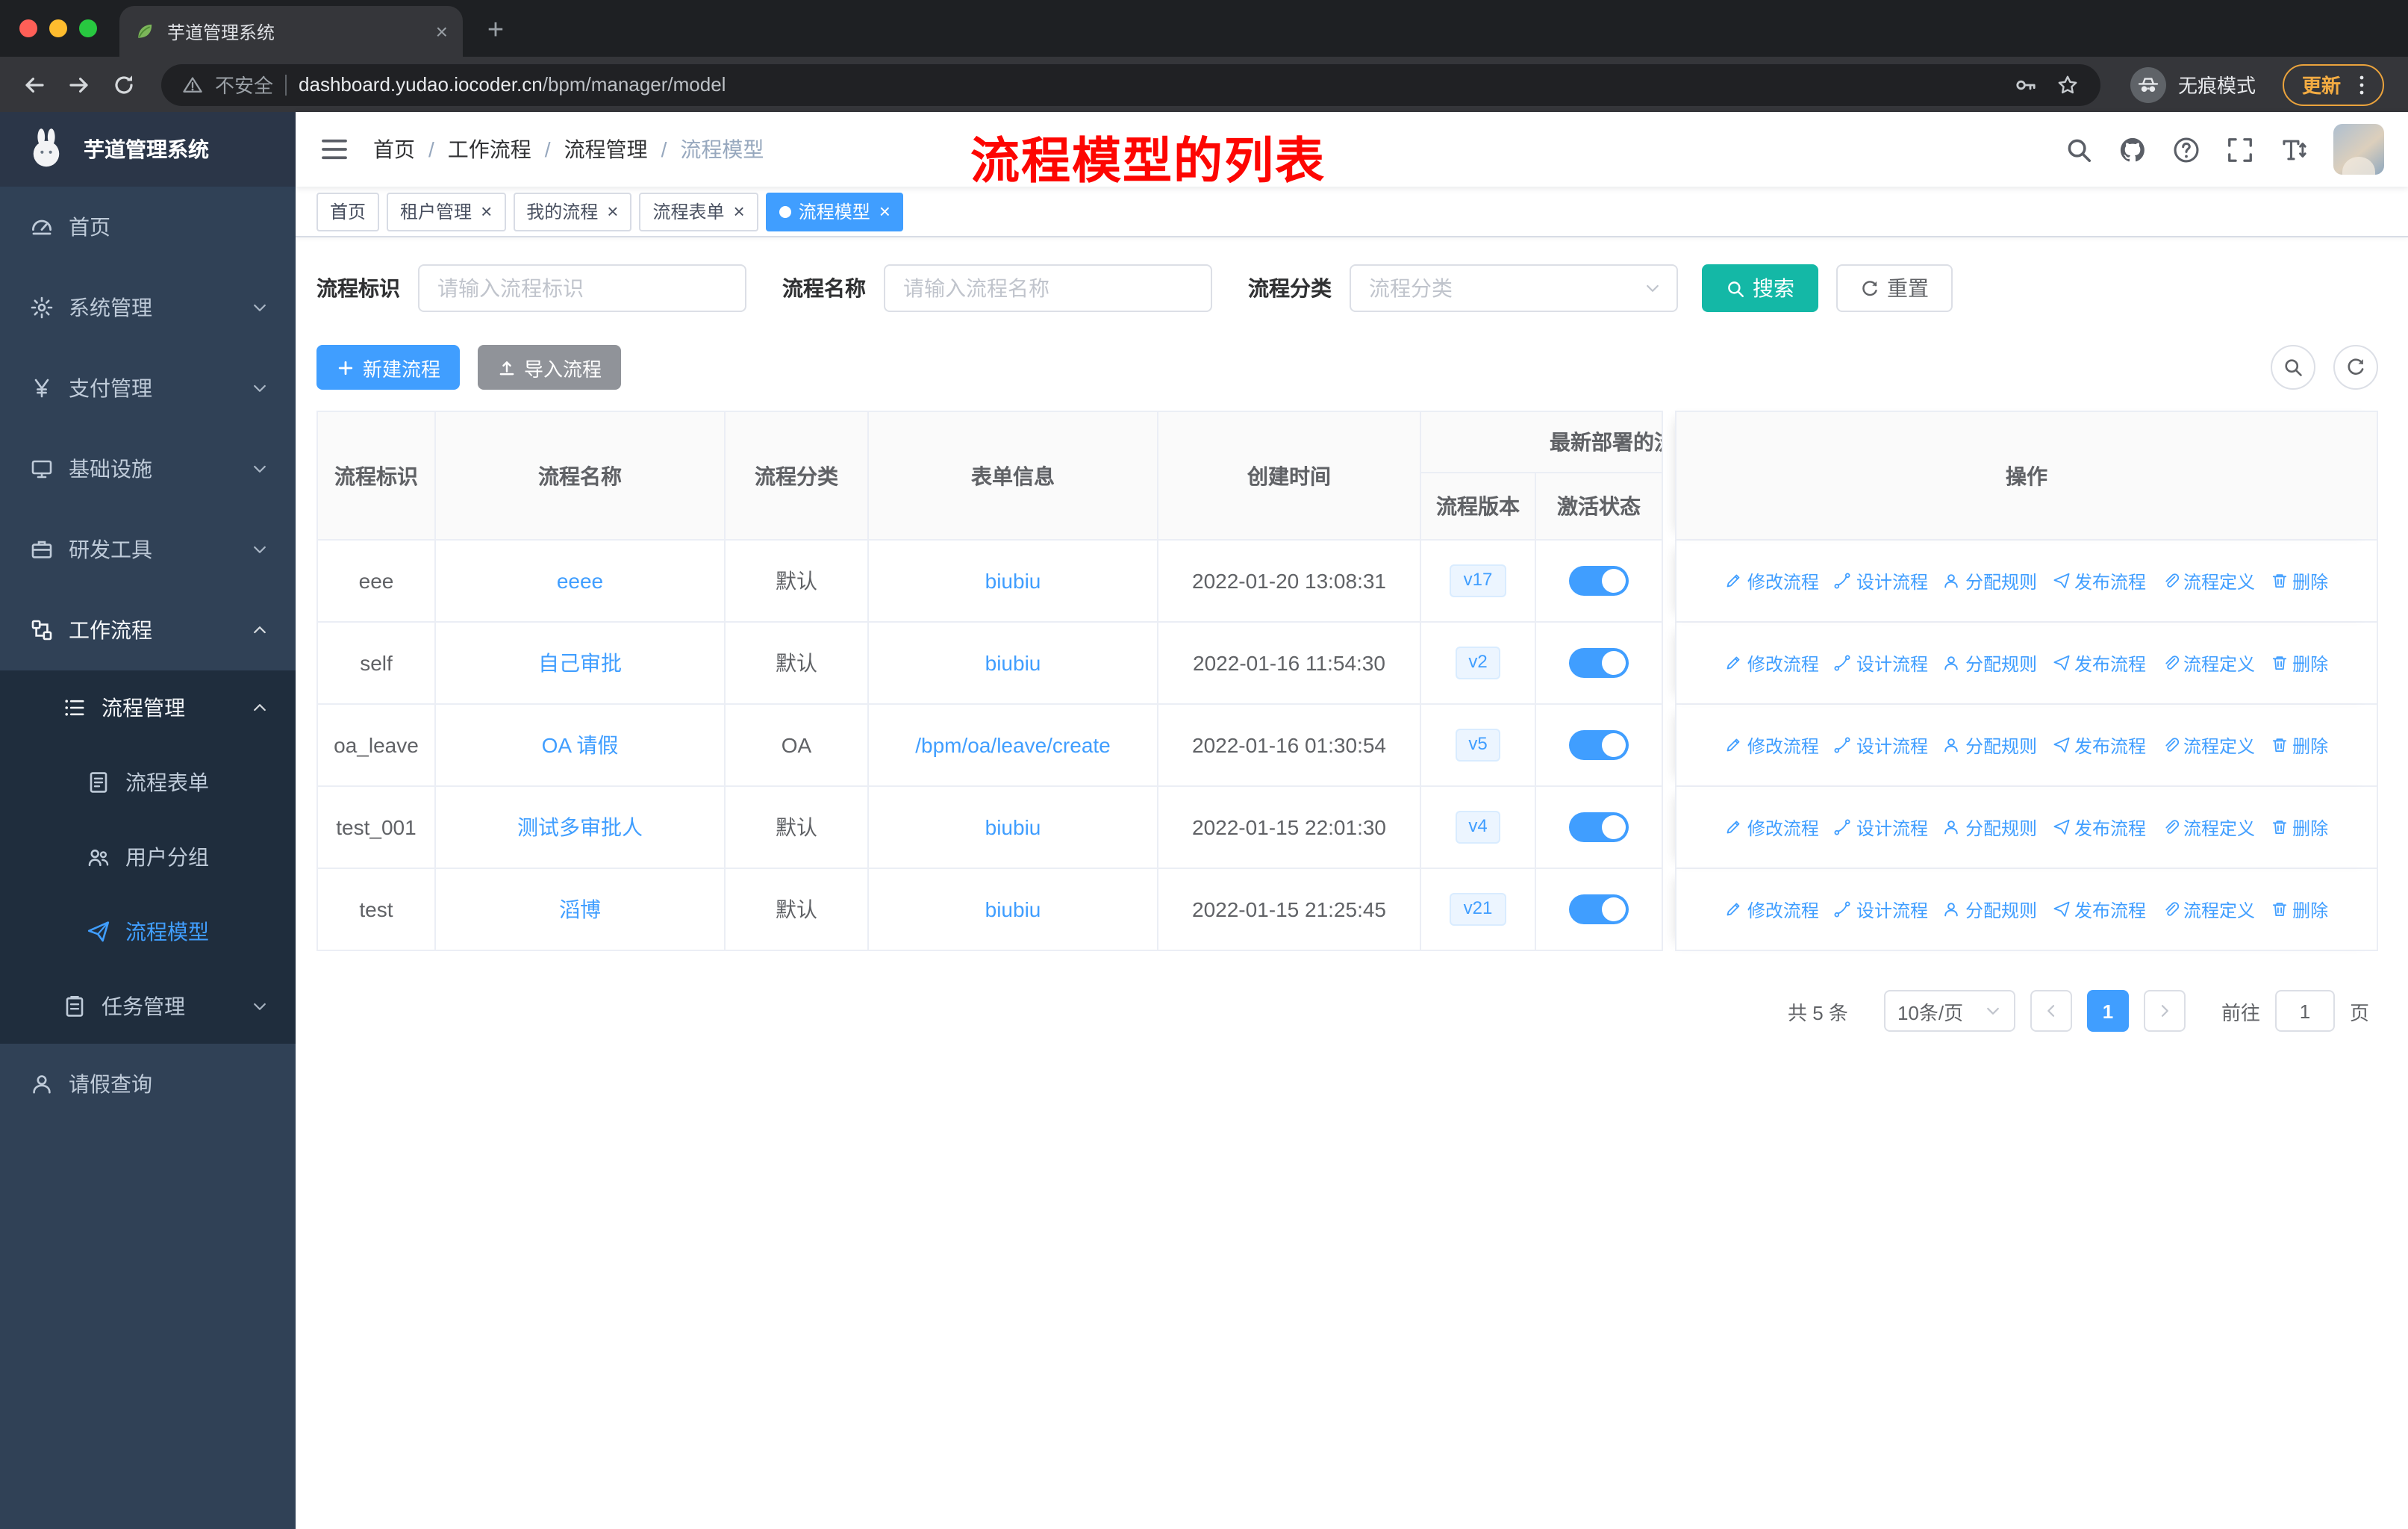 This screenshot has width=2408, height=1529. I want to click on tag-tenant-management: 租户管理 ×, so click(446, 211).